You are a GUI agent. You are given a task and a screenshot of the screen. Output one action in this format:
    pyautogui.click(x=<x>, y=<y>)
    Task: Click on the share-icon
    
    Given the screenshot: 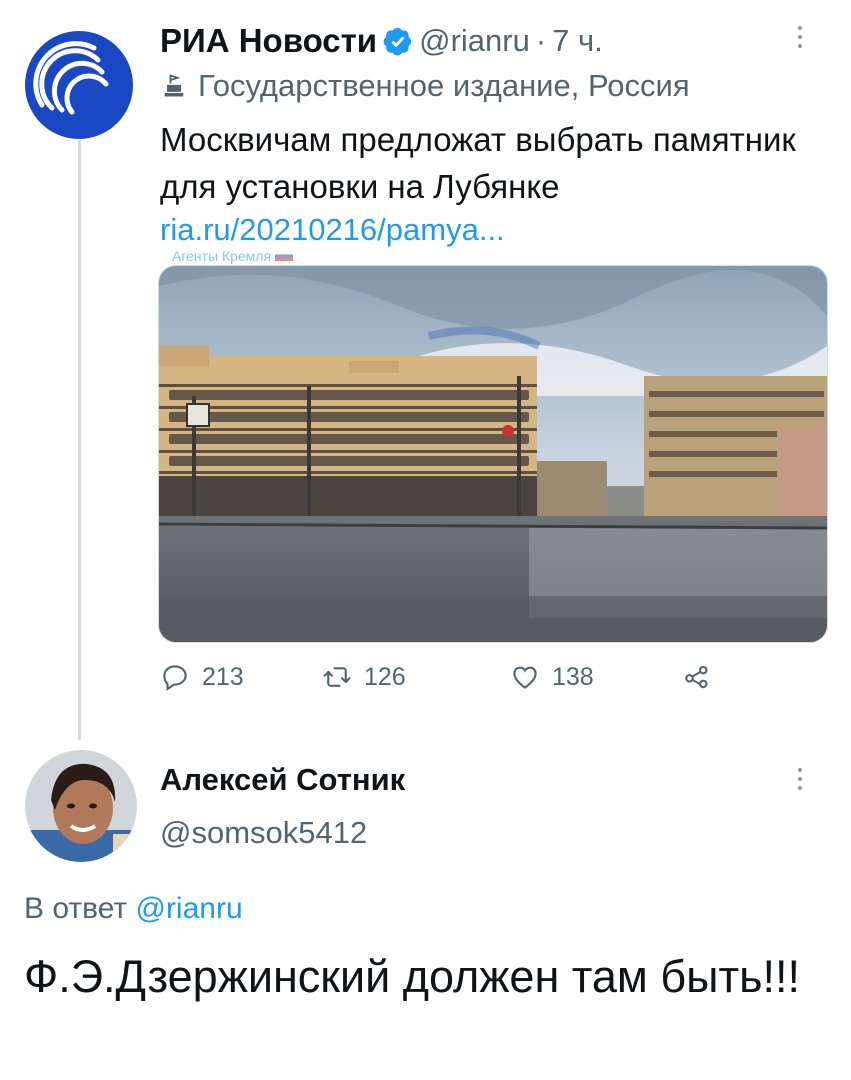 What is the action you would take?
    pyautogui.click(x=696, y=677)
    